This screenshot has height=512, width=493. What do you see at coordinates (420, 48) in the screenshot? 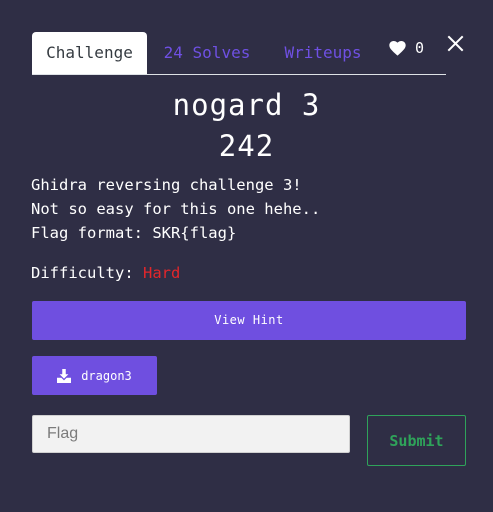
I see `like-count: 0` at bounding box center [420, 48].